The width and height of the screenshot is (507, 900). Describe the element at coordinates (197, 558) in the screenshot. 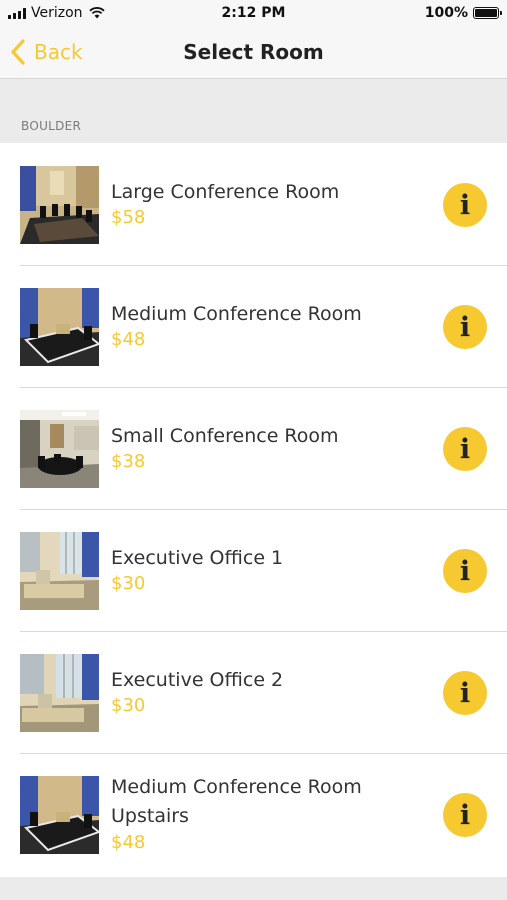

I see `room-name: Executive Office 1` at that location.